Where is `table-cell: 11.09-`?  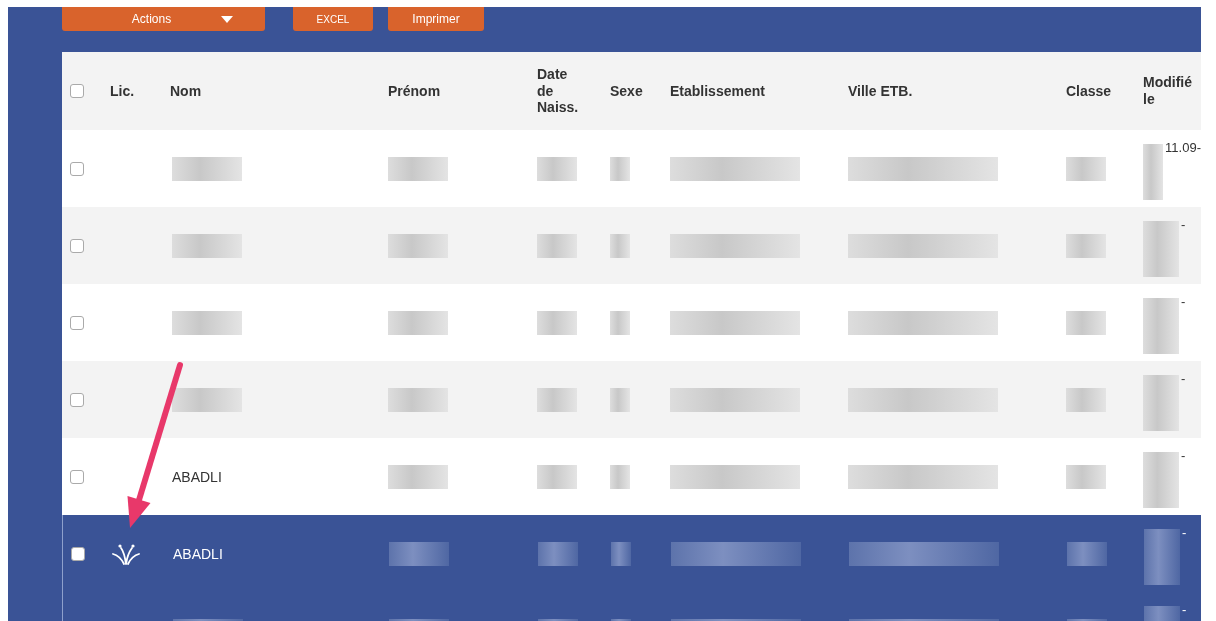
table-cell: 11.09- is located at coordinates (1183, 147).